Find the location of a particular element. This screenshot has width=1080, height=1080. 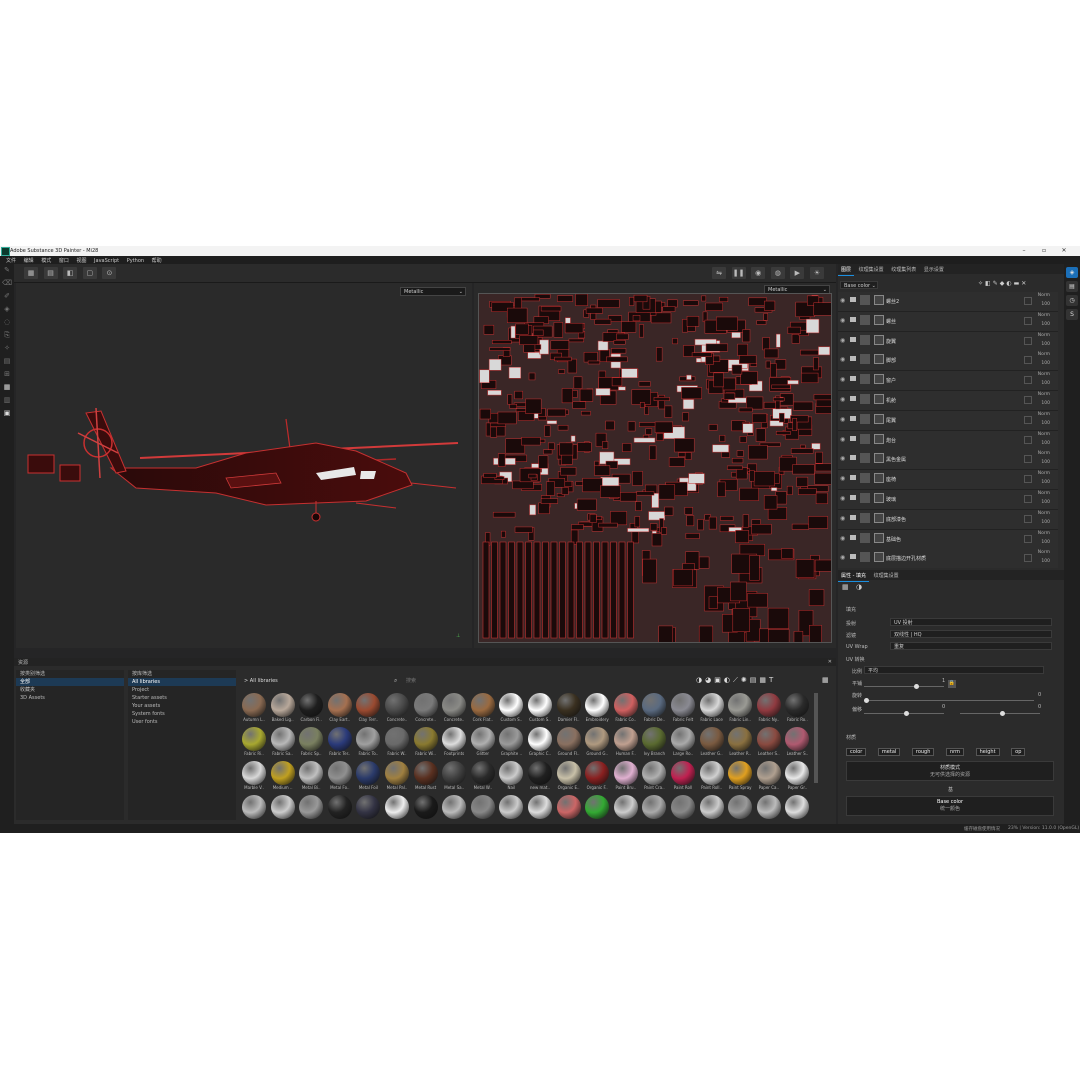

material-tile: Fabric Felt is located at coordinates (683, 709).